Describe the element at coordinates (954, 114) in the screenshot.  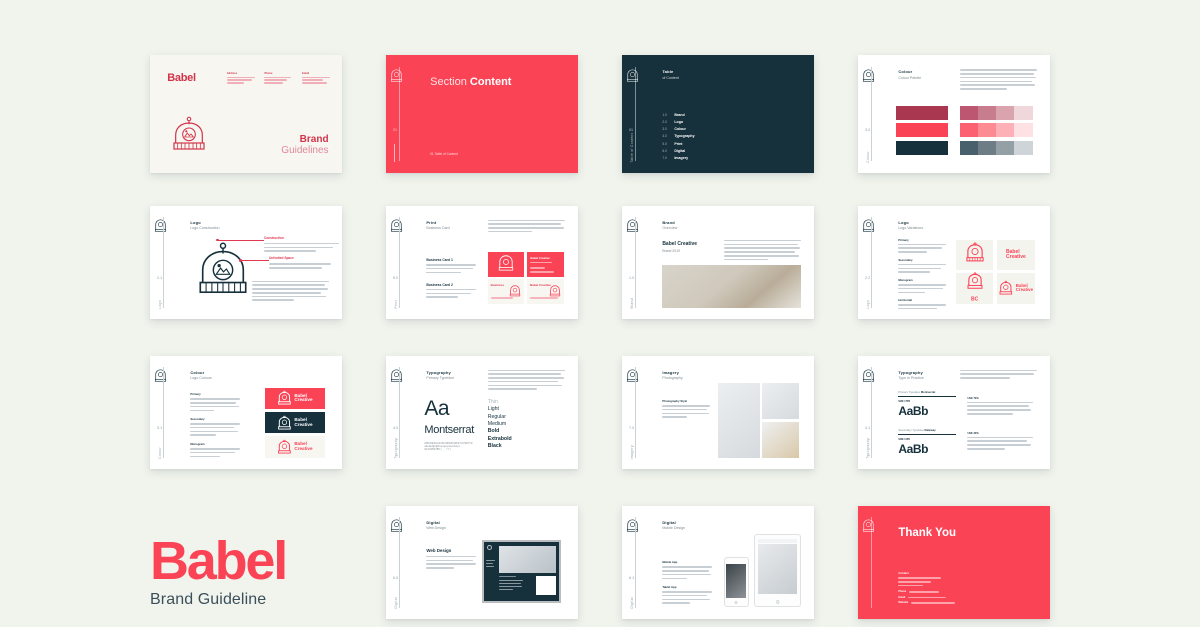
I see `slide-colour-palette: 3.0 Colour Colour Colour Palette` at that location.